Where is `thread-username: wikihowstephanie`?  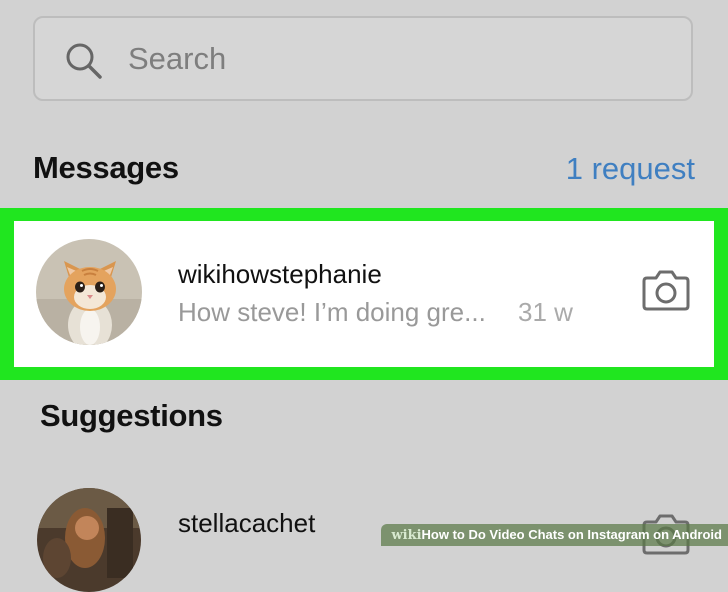
thread-username: wikihowstephanie is located at coordinates (280, 274).